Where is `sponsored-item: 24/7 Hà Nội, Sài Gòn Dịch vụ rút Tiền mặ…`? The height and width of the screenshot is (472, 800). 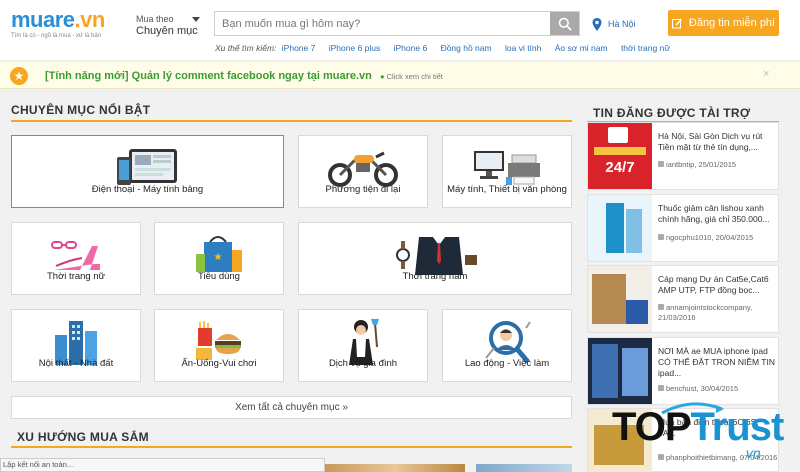 sponsored-item: 24/7 Hà Nội, Sài Gòn Dịch vụ rút Tiền mặ… is located at coordinates (683, 156).